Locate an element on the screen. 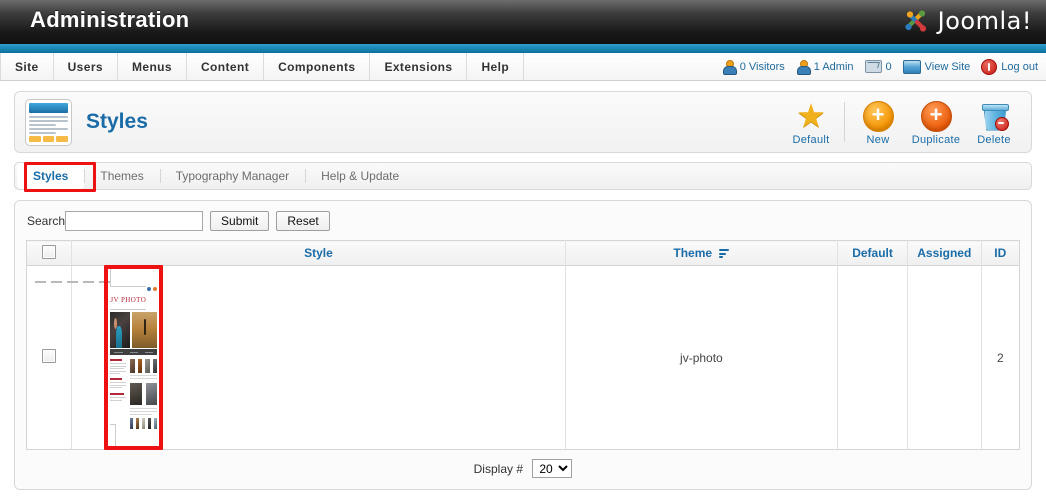  icon-blocks is located at coordinates (49, 138).